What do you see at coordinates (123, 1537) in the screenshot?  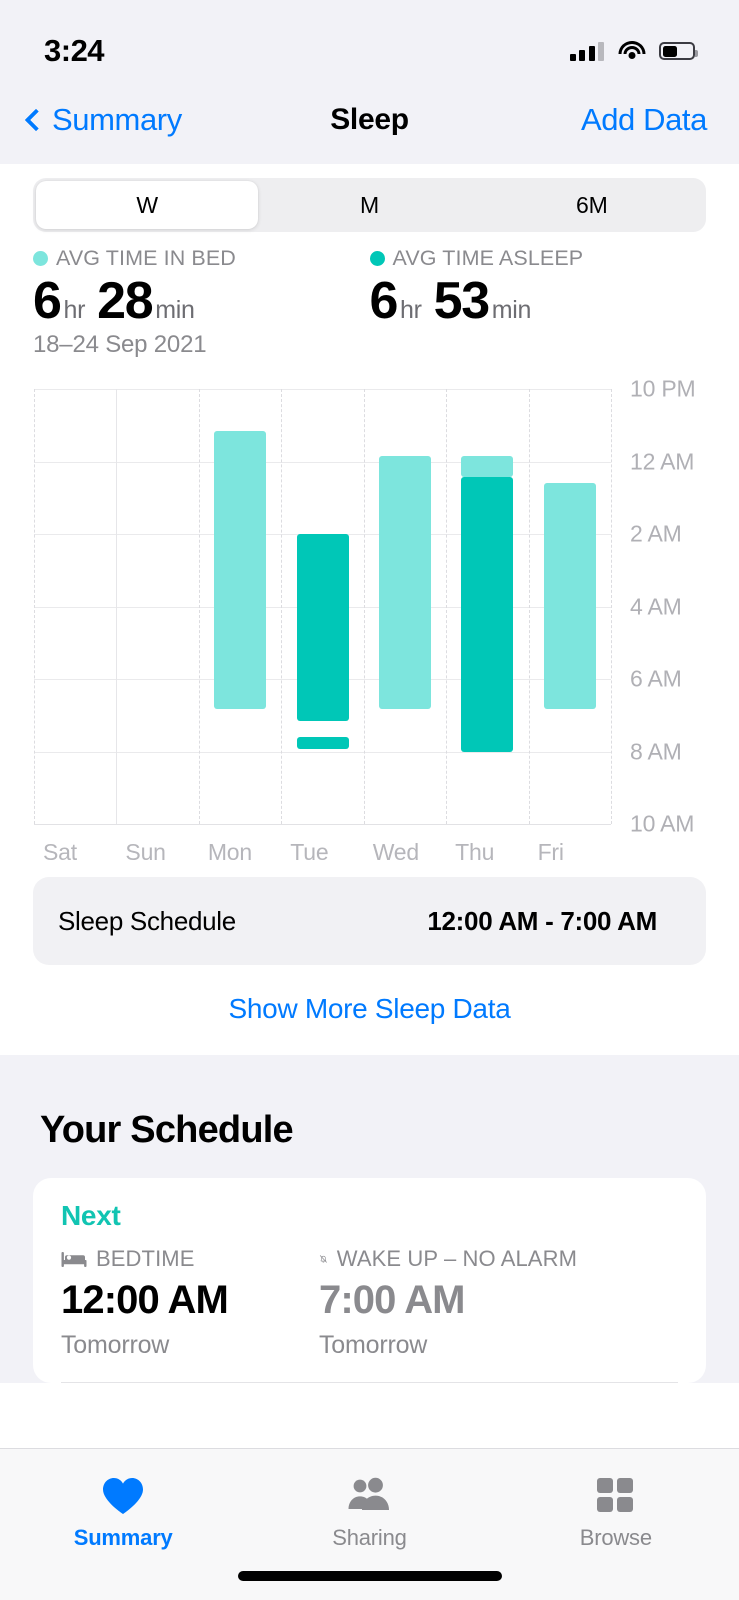 I see `tab-summary-label: Summary` at bounding box center [123, 1537].